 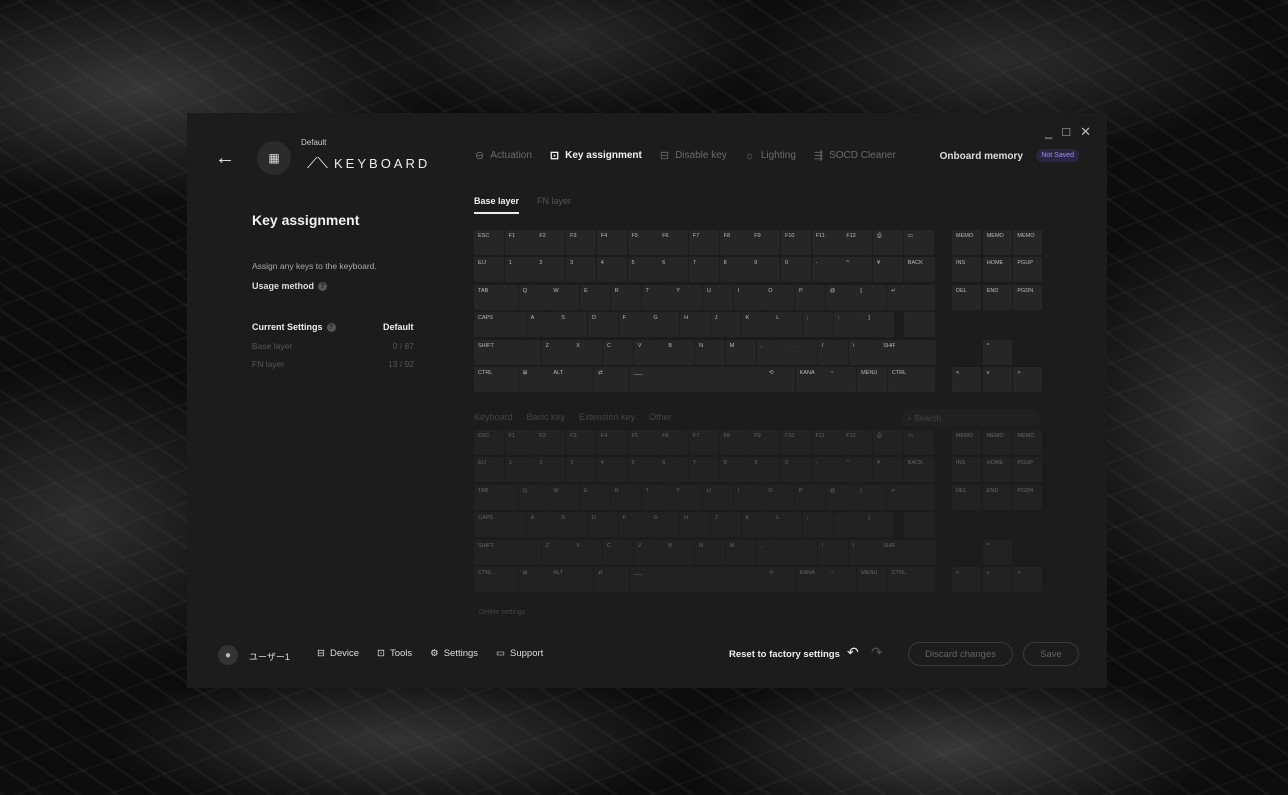 What do you see at coordinates (269, 656) in the screenshot?
I see `user-name: ユーザー1` at bounding box center [269, 656].